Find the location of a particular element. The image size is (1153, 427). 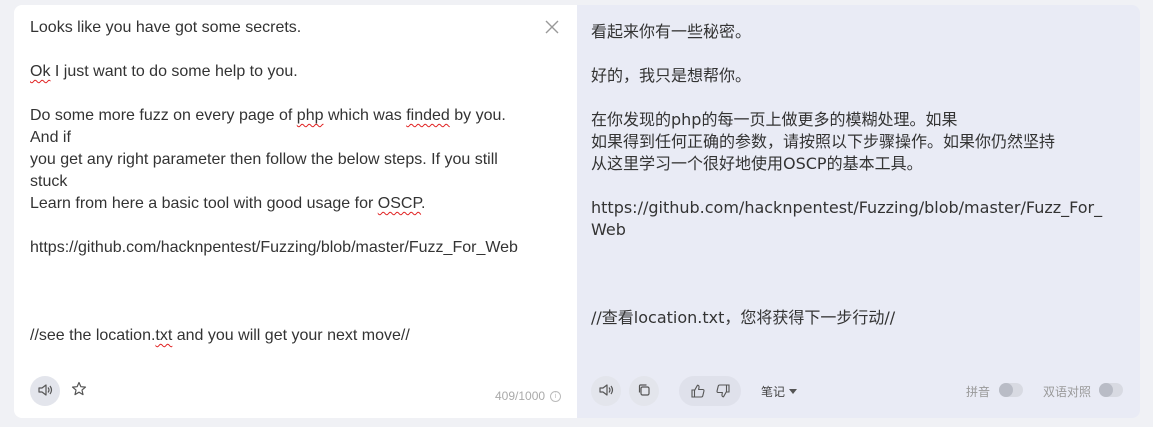

translation-speaker-button is located at coordinates (606, 391).